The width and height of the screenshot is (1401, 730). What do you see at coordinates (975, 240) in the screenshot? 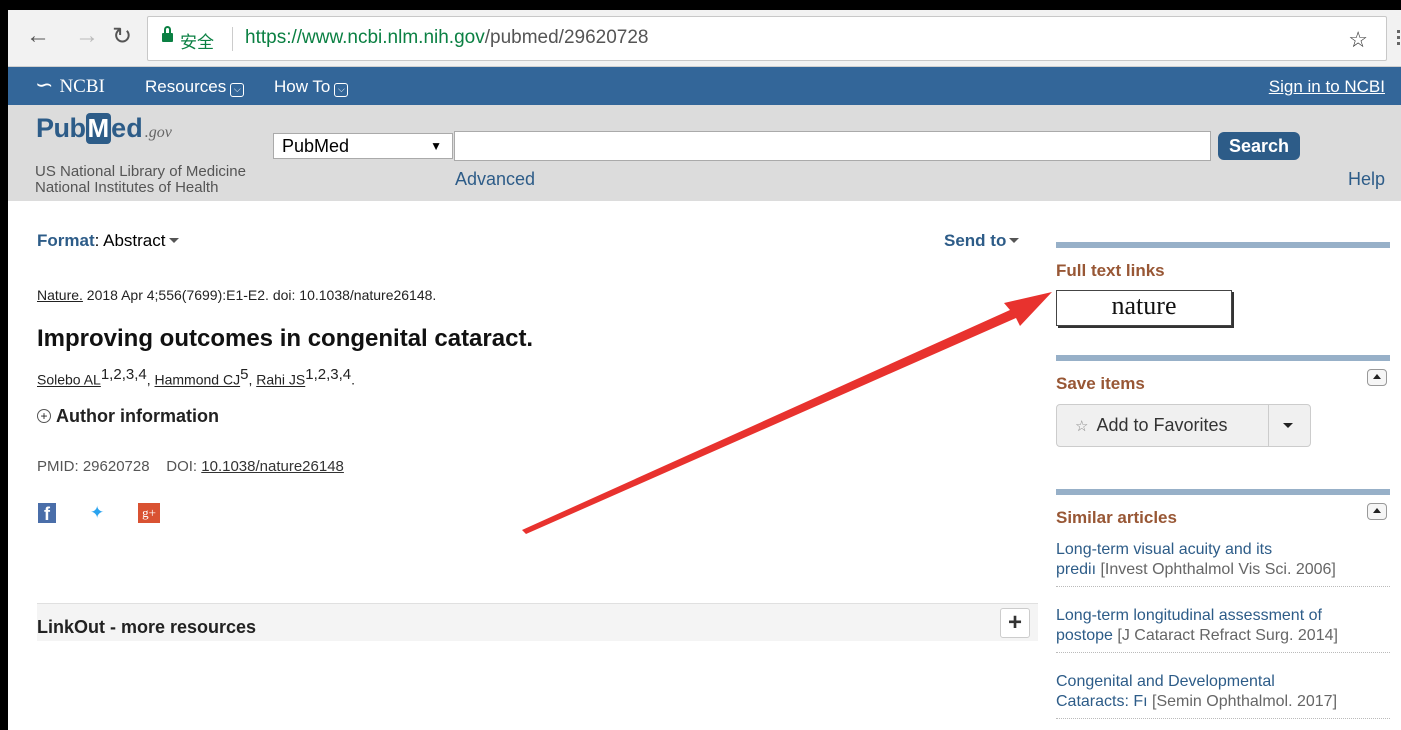
I see `send-to-label: Send to` at bounding box center [975, 240].